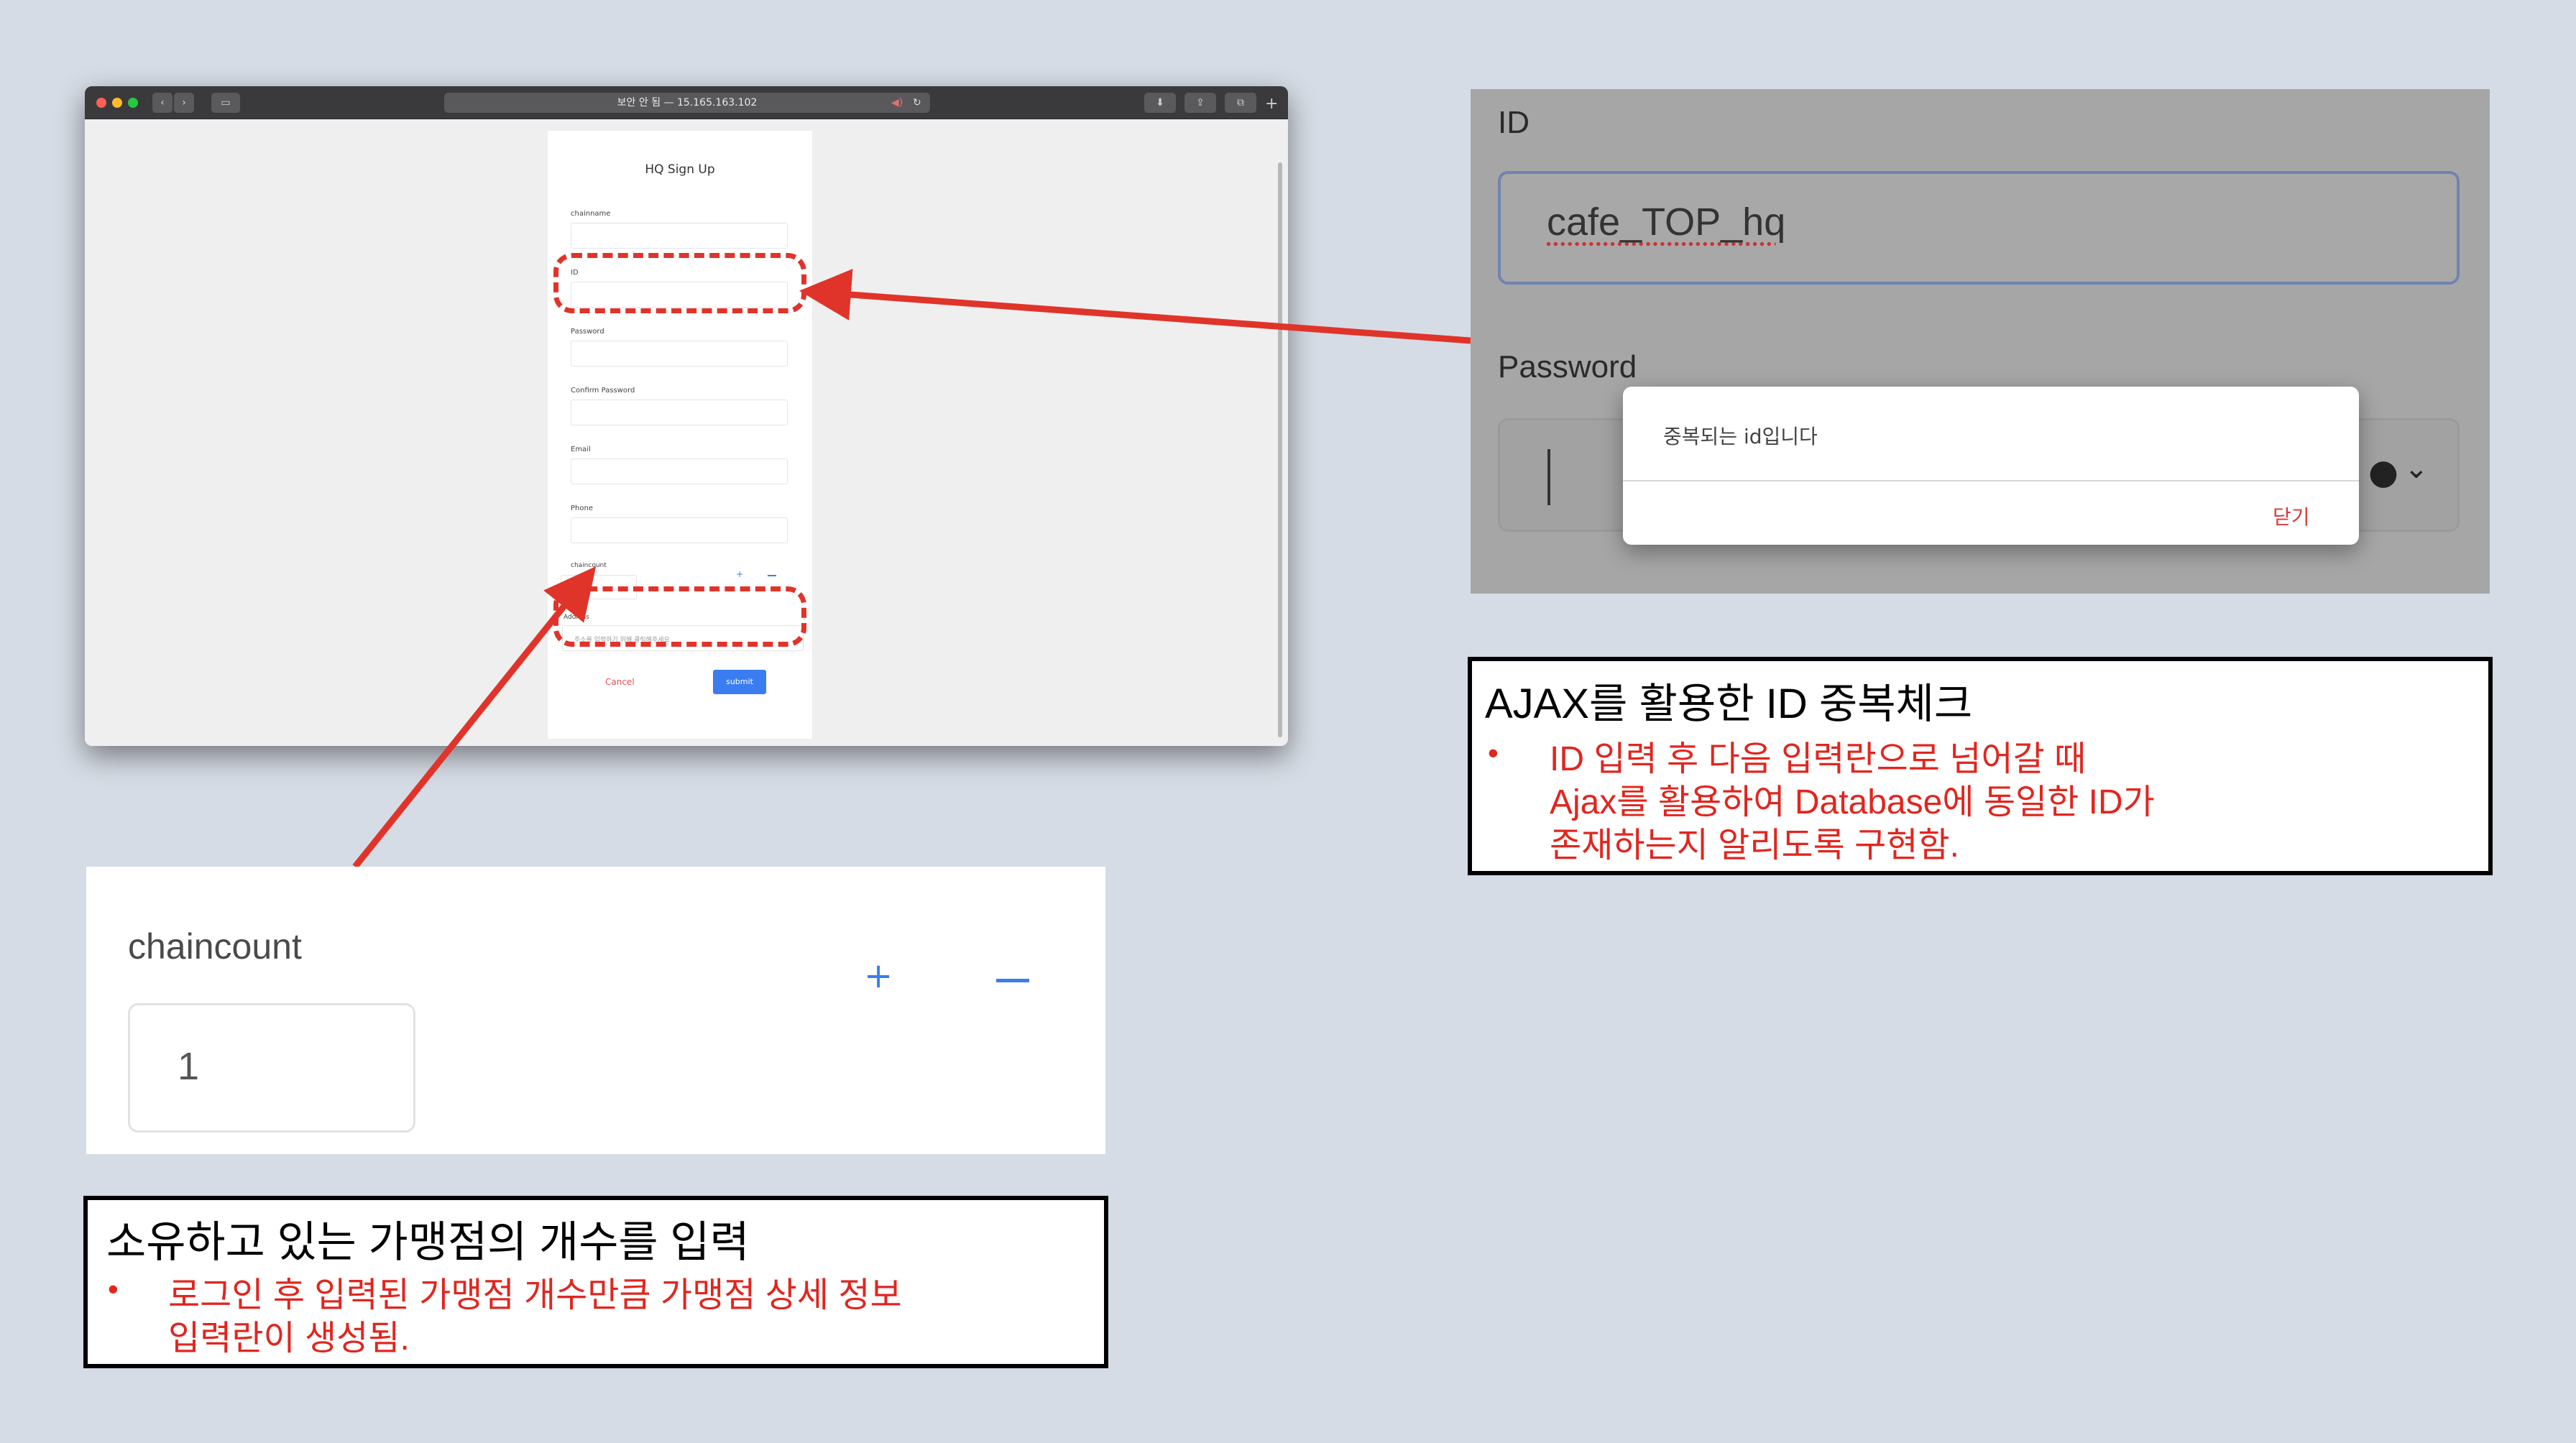  What do you see at coordinates (1666, 222) in the screenshot?
I see `id-field-value: cafe_TOP_hq` at bounding box center [1666, 222].